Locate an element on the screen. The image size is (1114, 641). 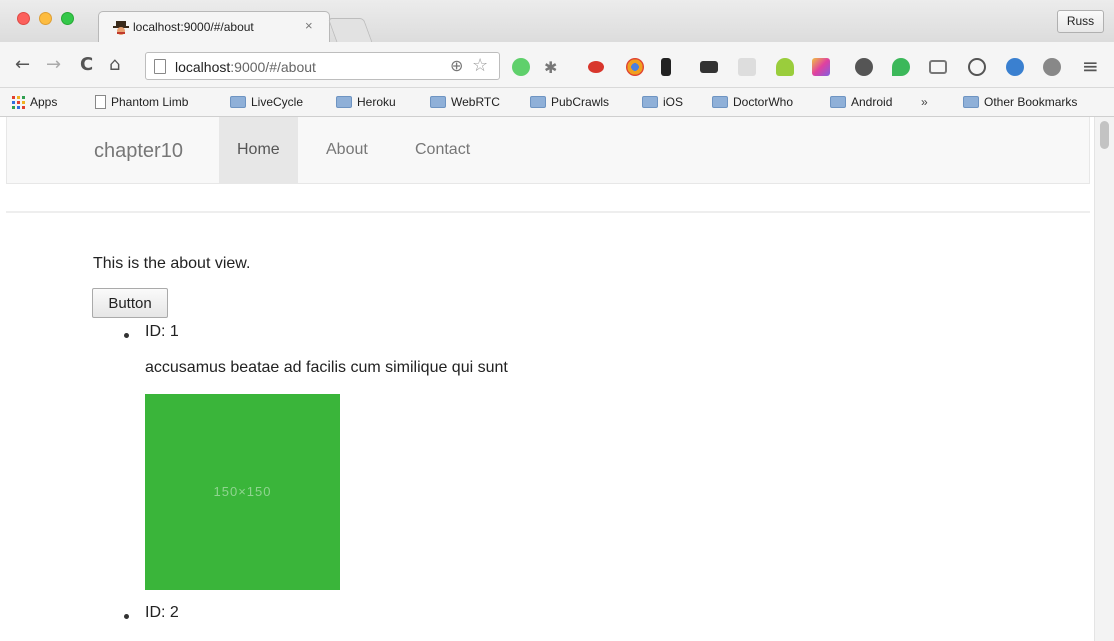
bookmark-folder-android: Android is located at coordinates (861, 102).